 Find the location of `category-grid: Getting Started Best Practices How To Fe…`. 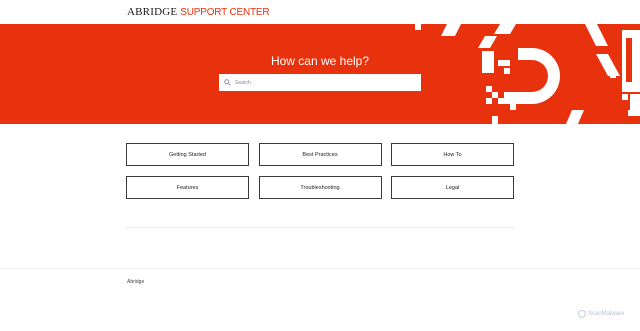

category-grid: Getting Started Best Practices How To Fe… is located at coordinates (320, 171).